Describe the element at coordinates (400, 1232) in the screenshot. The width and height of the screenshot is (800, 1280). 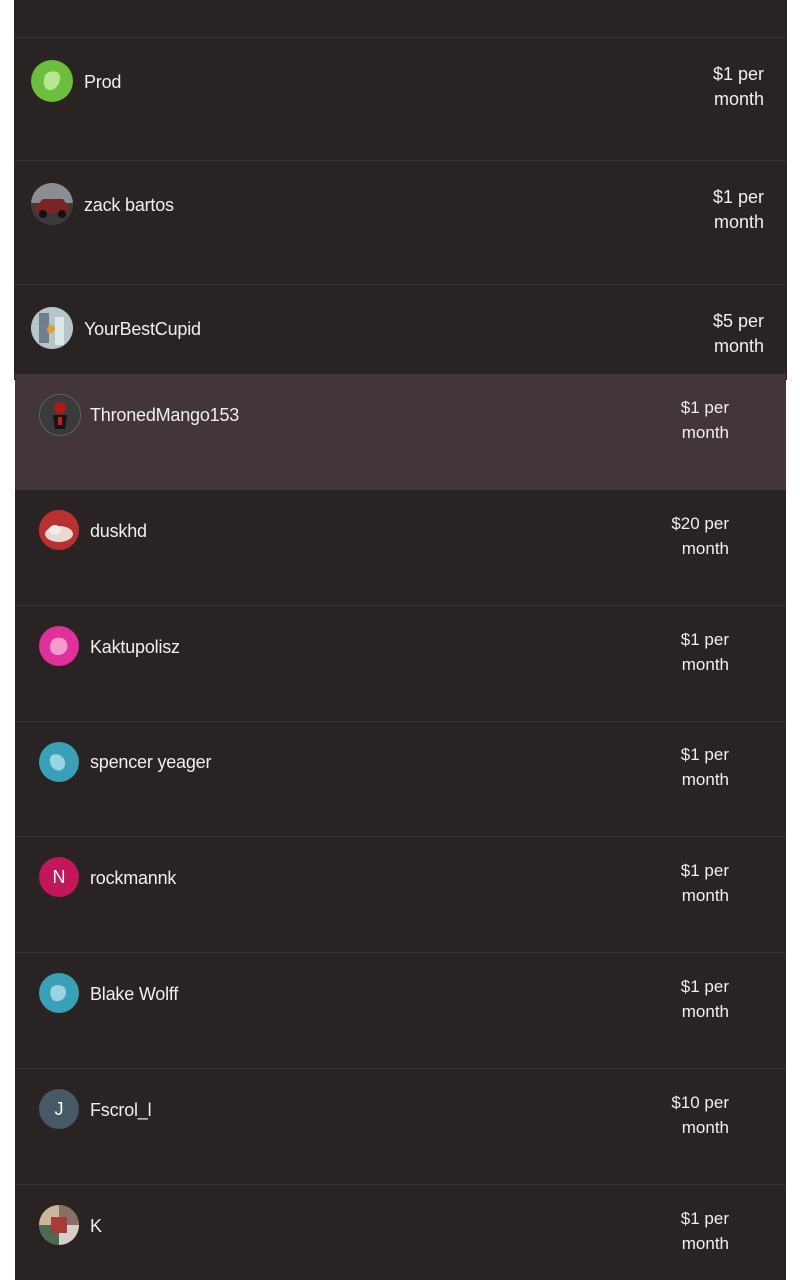
I see `supporter-row: K $1 per month` at that location.